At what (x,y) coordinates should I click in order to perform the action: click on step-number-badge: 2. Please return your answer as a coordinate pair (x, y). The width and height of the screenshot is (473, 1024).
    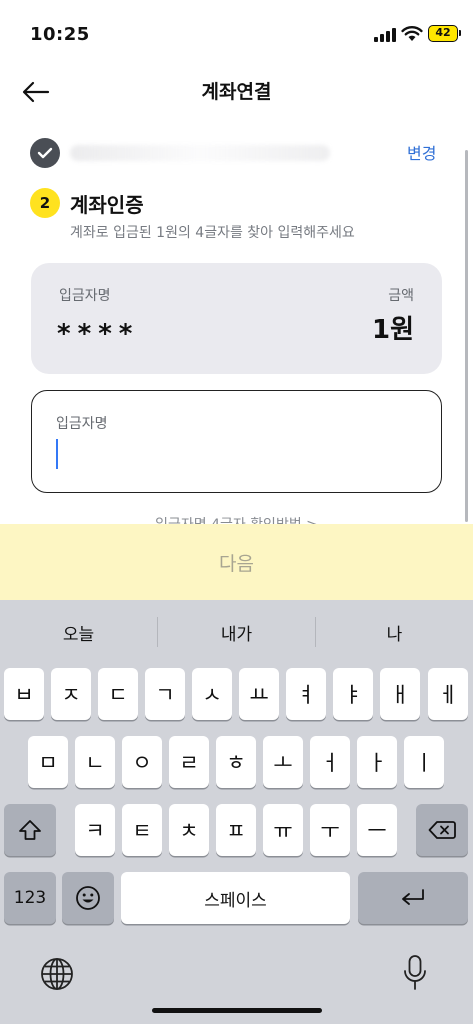
    Looking at the image, I should click on (45, 203).